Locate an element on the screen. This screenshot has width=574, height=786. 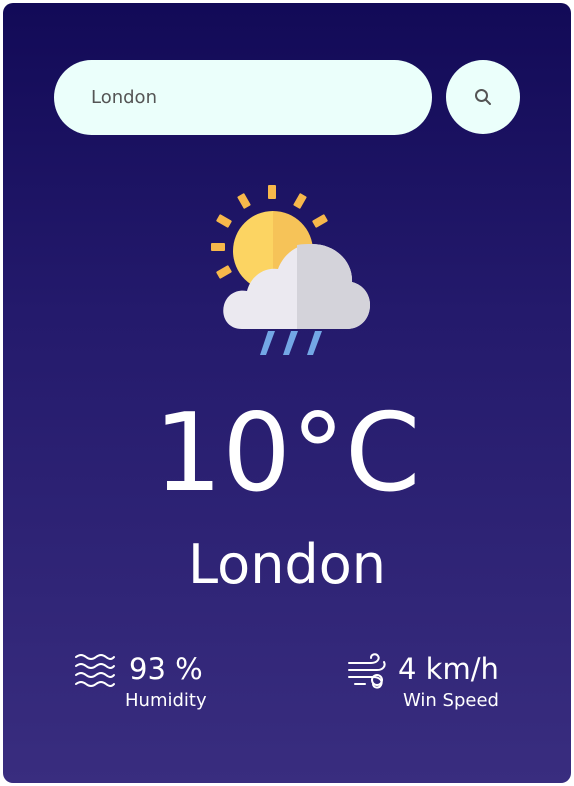
temperature: 10°C is located at coordinates (287, 453).